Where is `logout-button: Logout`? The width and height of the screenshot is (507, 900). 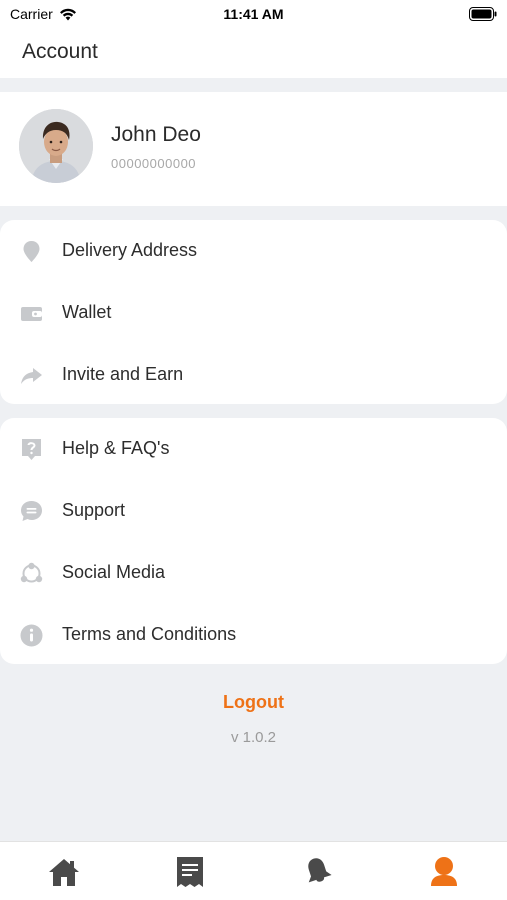
logout-button: Logout is located at coordinates (253, 702).